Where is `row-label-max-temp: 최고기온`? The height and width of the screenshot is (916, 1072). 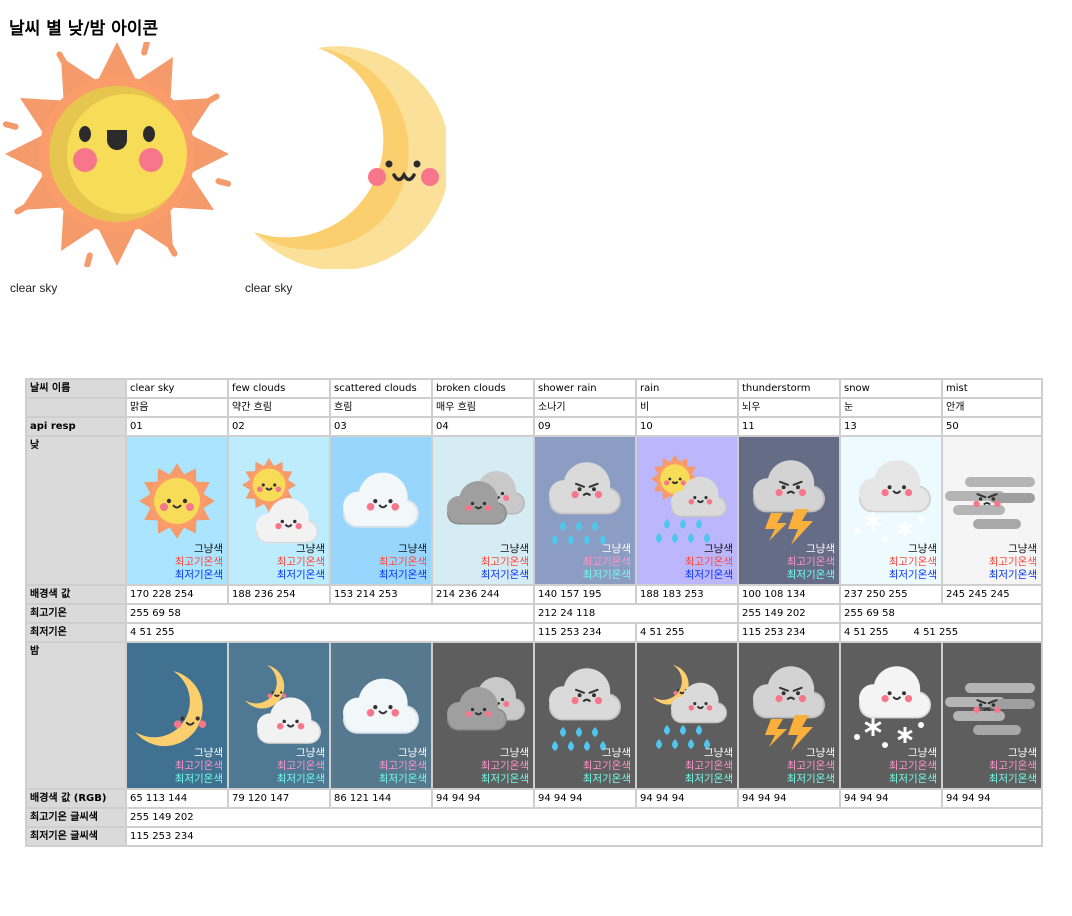
row-label-max-temp: 최고기온 is located at coordinates (76, 613).